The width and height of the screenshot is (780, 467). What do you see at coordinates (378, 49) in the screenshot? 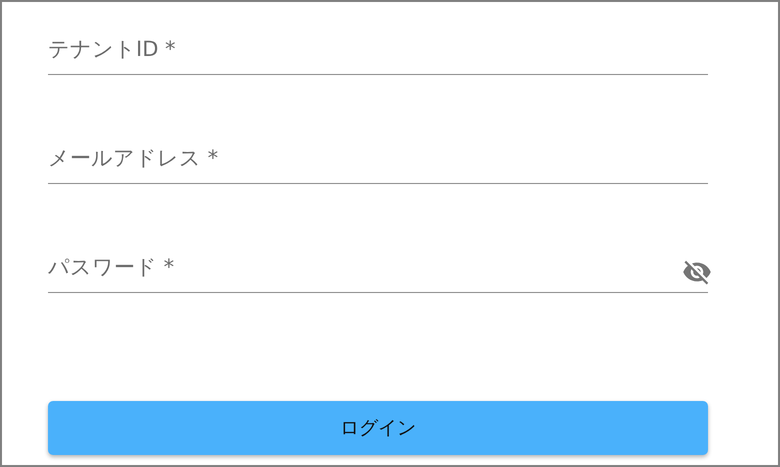
I see `input-field: テナントID *` at bounding box center [378, 49].